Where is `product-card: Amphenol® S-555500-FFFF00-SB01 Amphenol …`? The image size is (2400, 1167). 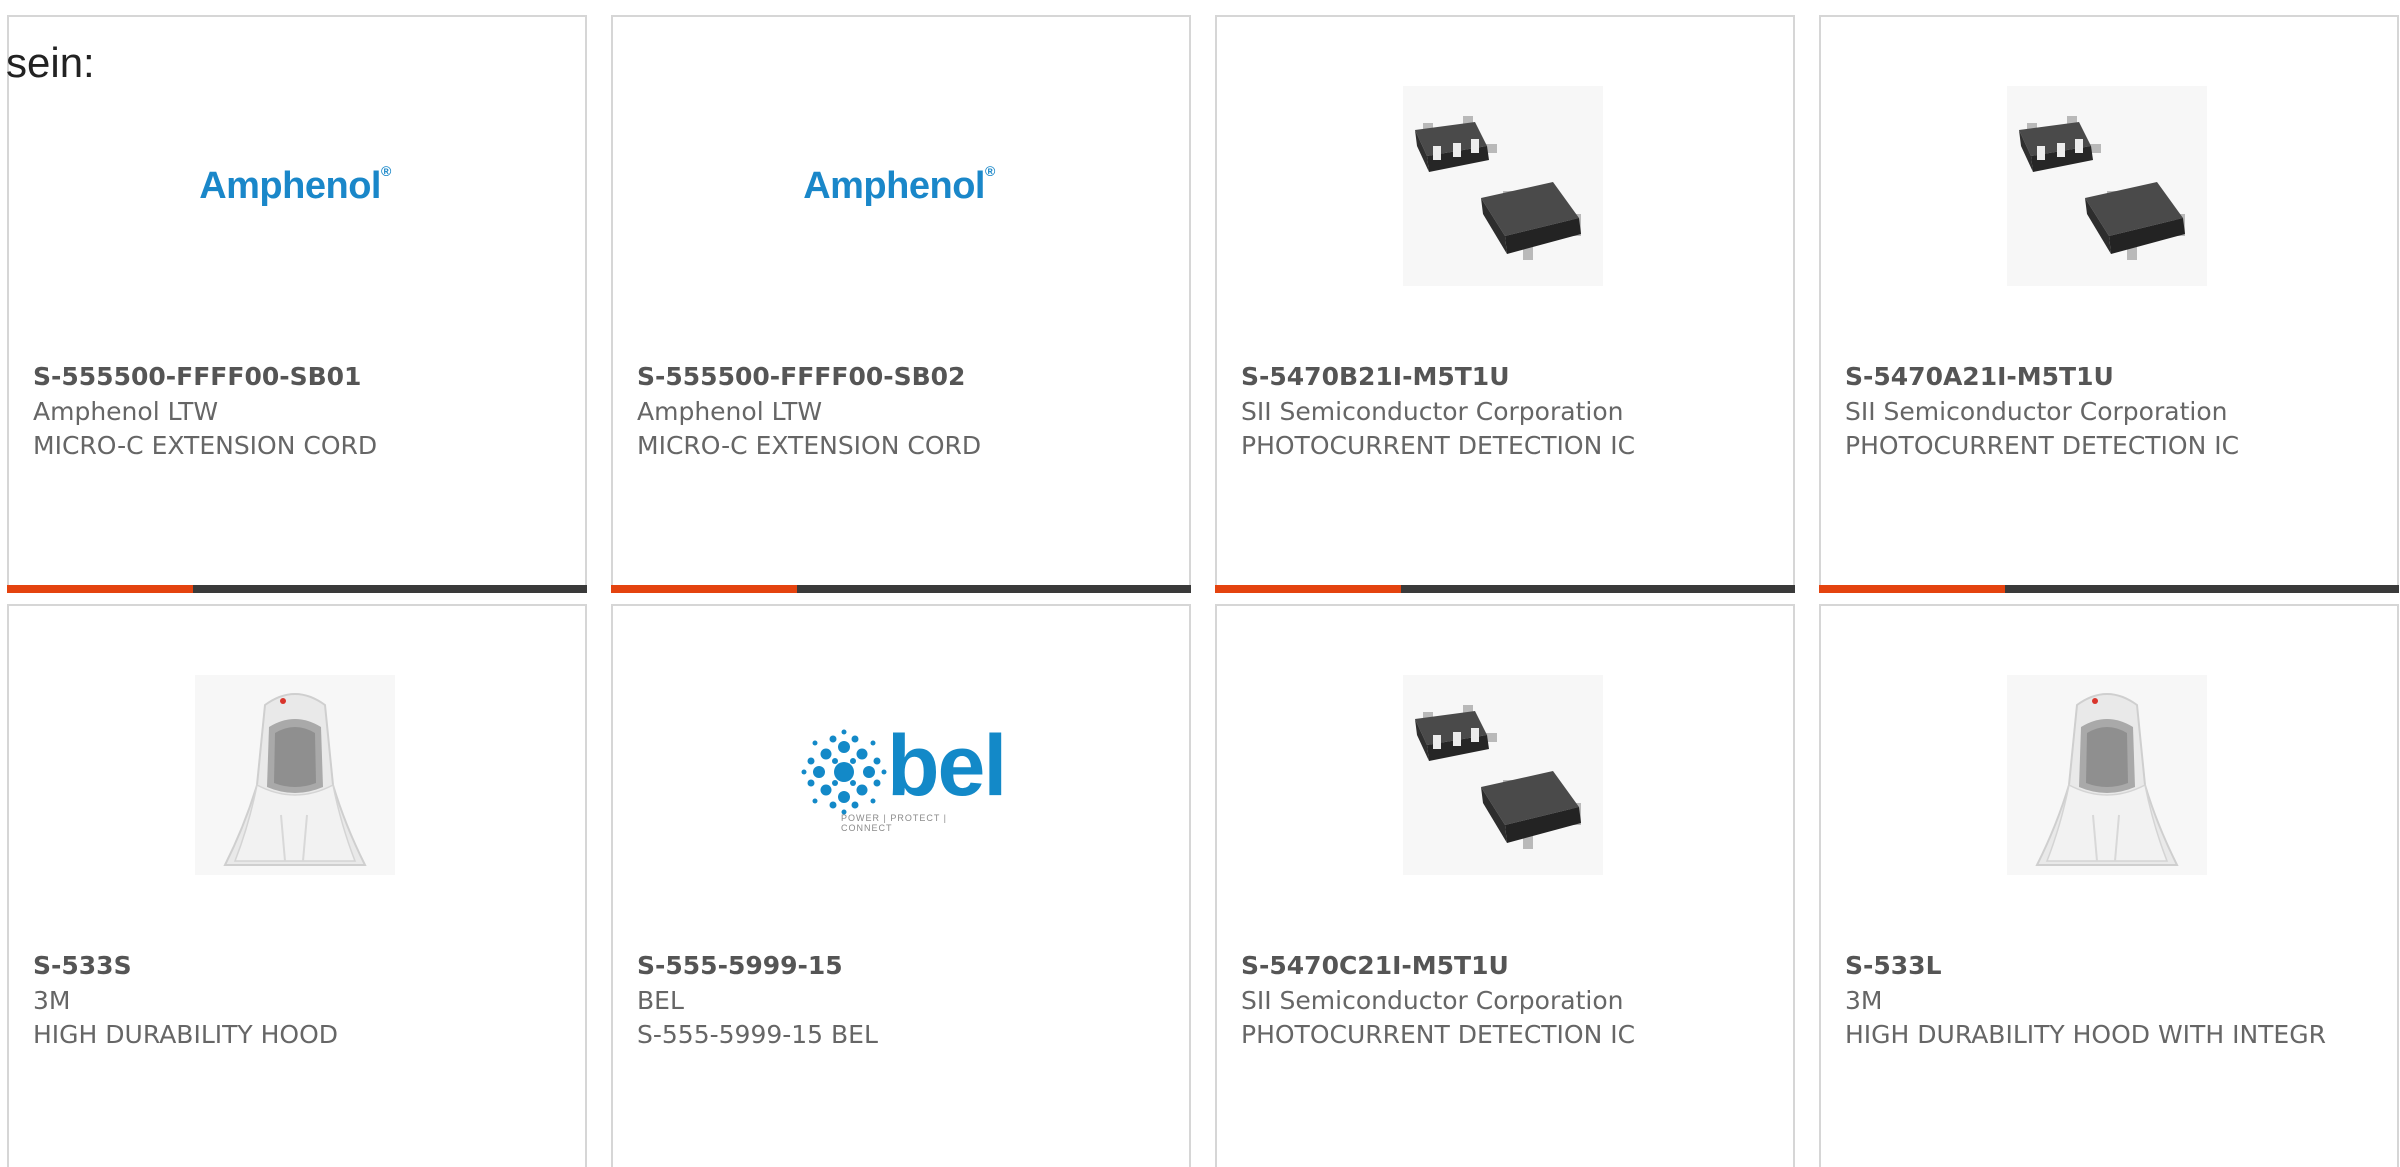 product-card: Amphenol® S-555500-FFFF00-SB01 Amphenol … is located at coordinates (297, 304).